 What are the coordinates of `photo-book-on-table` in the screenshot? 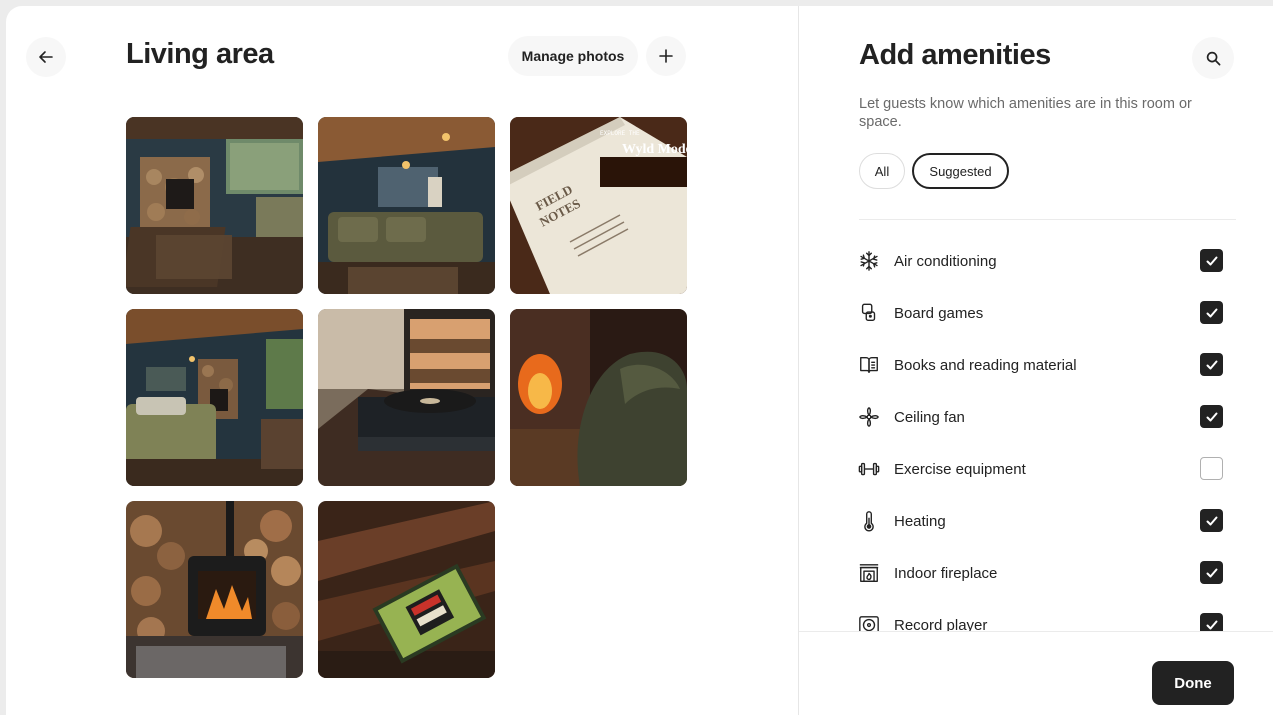 It's located at (406, 589).